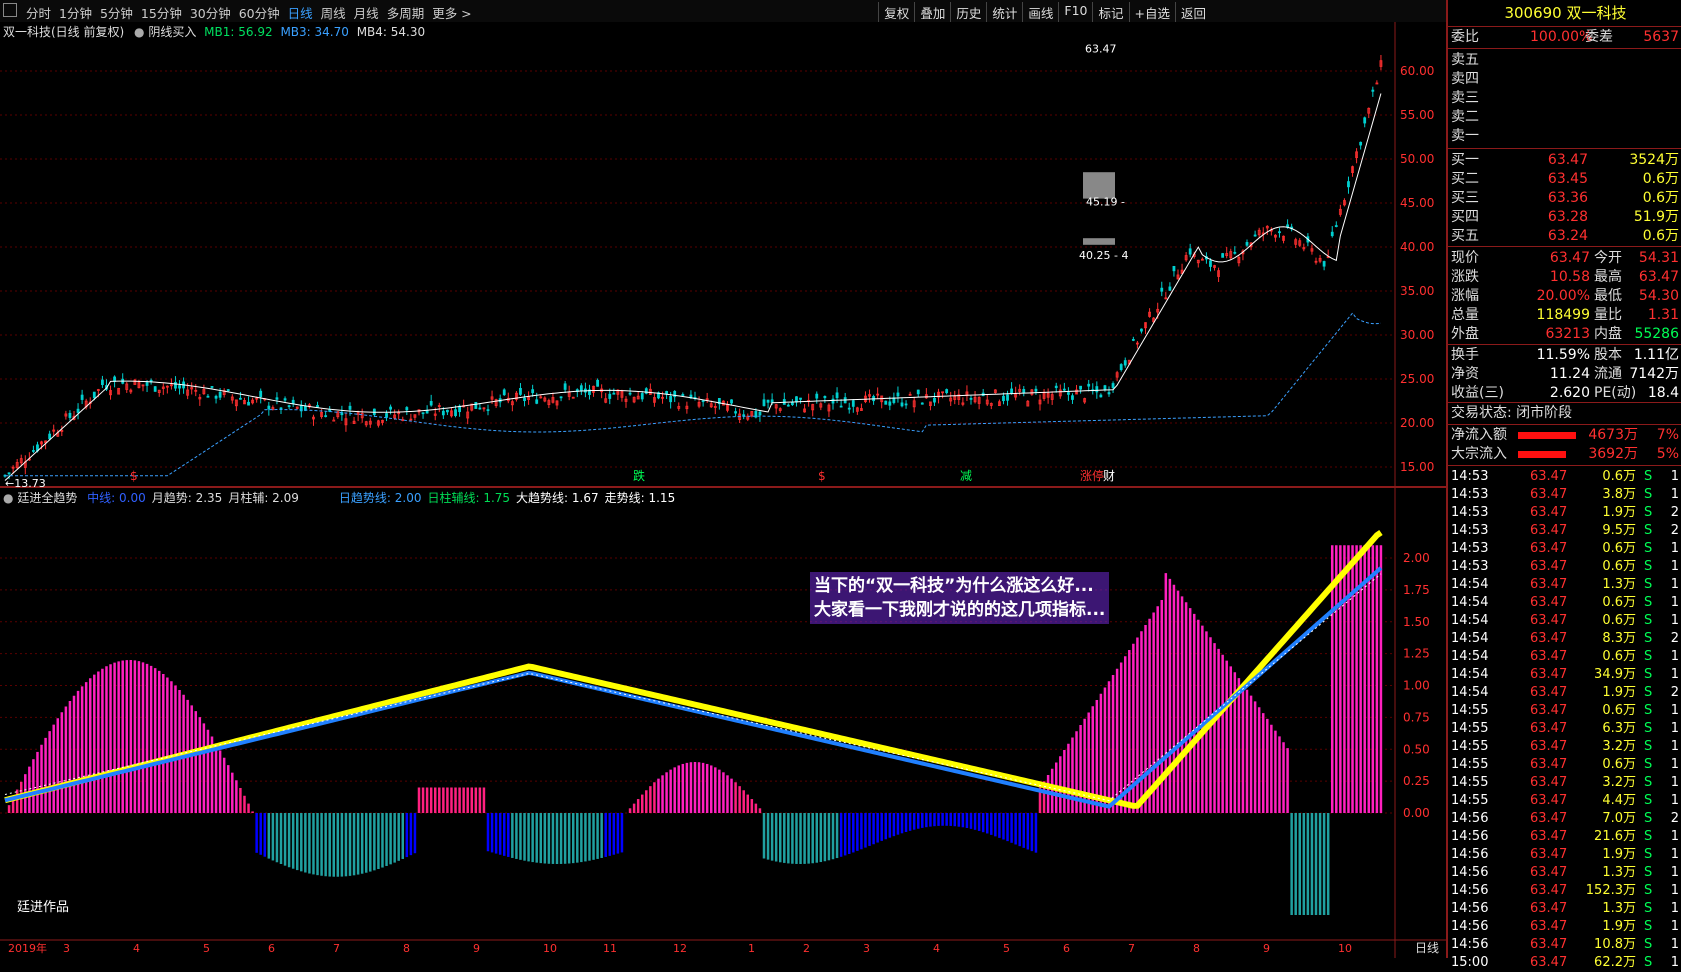  Describe the element at coordinates (1417, 247) in the screenshot. I see `price-tick-label: 40.00` at that location.